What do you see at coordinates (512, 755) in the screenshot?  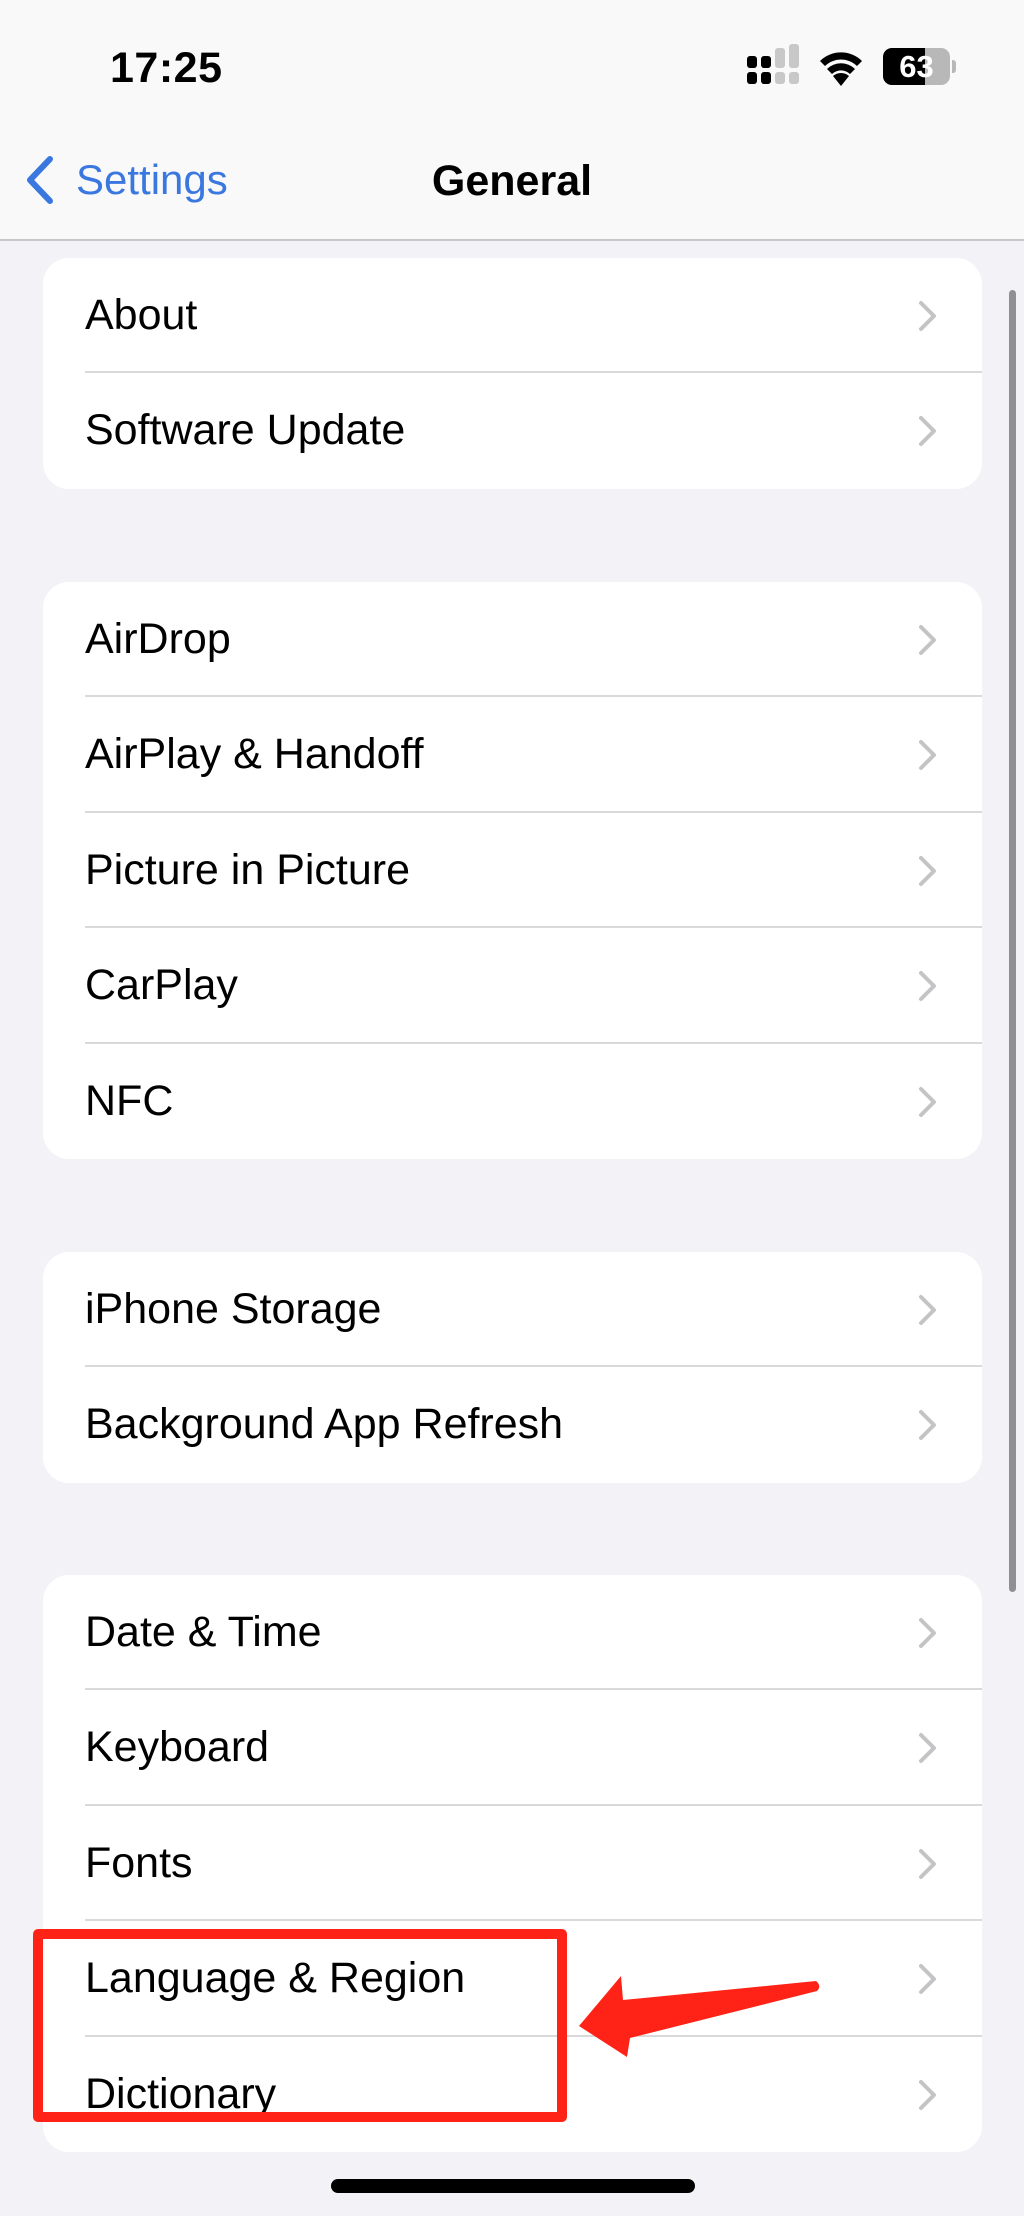 I see `list-item-airplay-handoff: AirPlay & Handoff` at bounding box center [512, 755].